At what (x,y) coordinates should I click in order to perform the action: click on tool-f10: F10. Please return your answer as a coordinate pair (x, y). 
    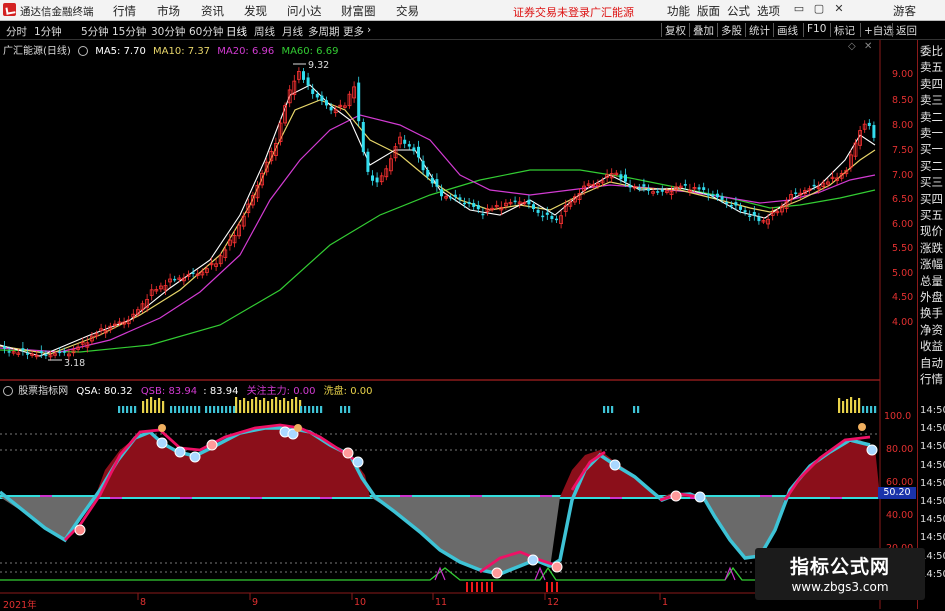
    Looking at the image, I should click on (816, 30).